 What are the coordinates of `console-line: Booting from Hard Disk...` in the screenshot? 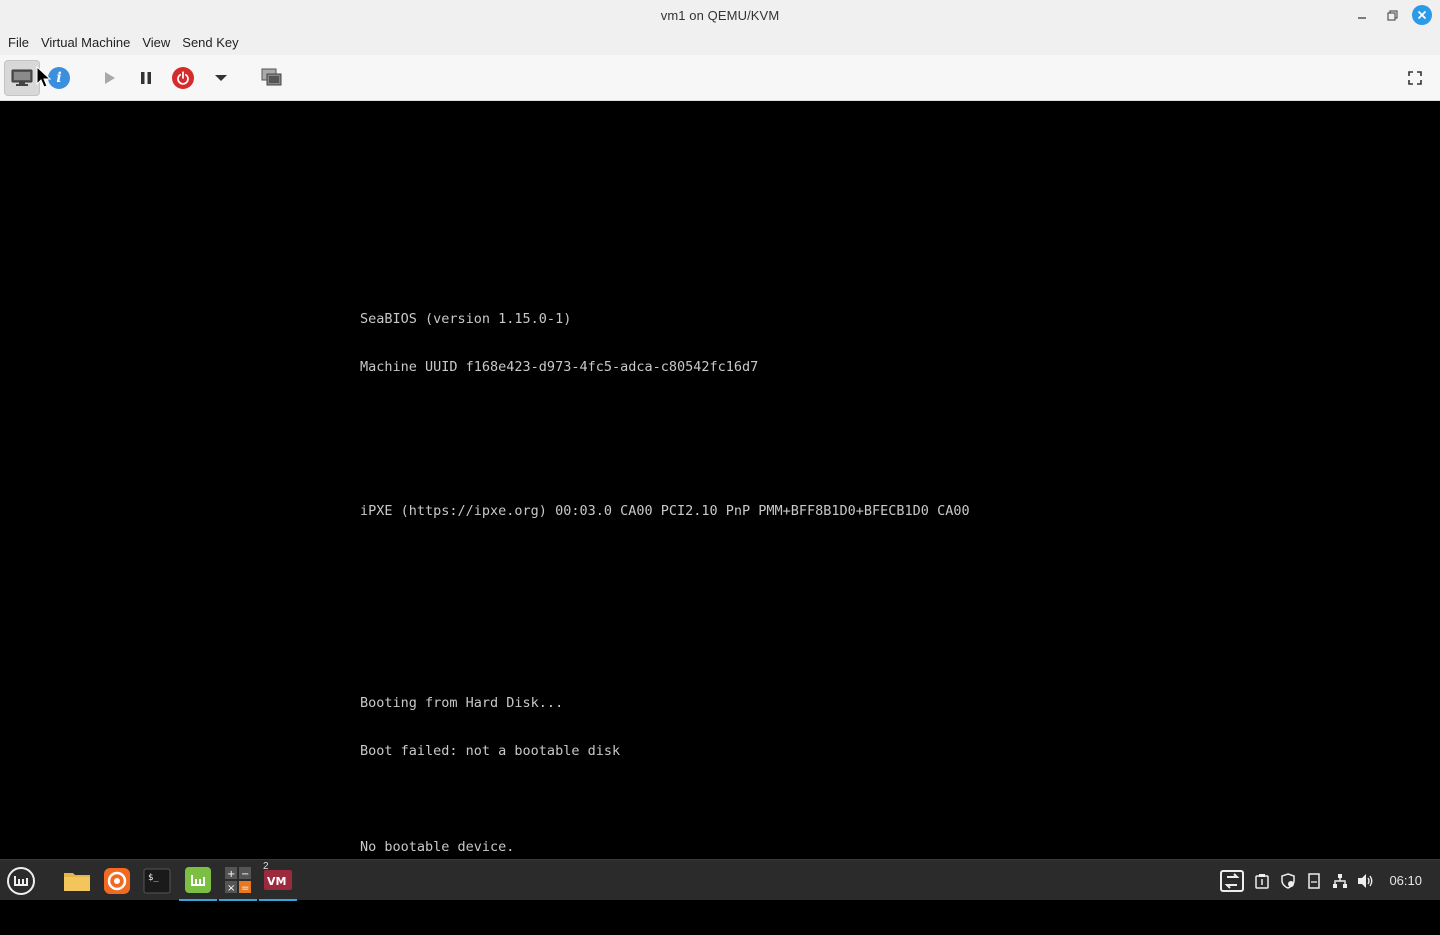 It's located at (462, 703).